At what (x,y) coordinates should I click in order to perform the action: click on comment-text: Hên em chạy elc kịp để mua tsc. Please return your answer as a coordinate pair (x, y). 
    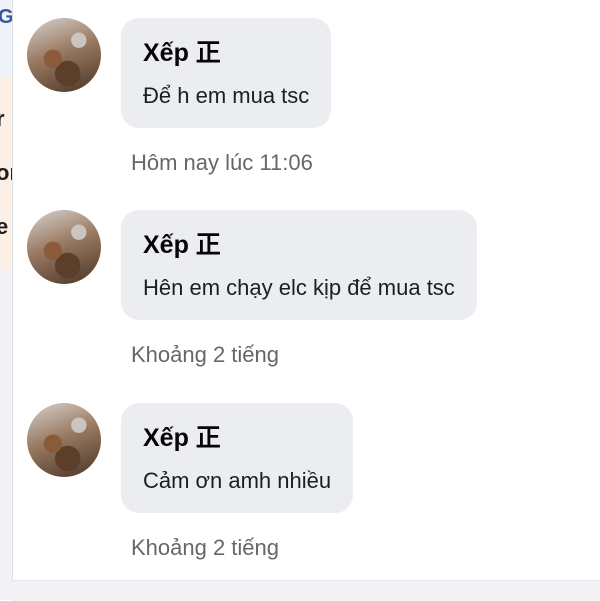
    Looking at the image, I should click on (299, 287).